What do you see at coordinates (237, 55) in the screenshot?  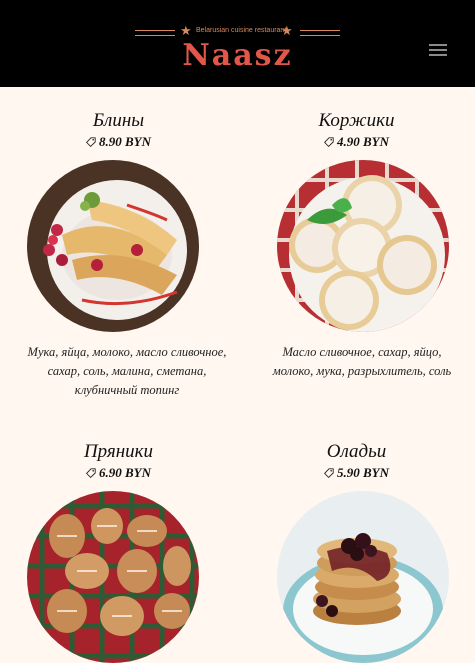 I see `brand-logo: Naasz` at bounding box center [237, 55].